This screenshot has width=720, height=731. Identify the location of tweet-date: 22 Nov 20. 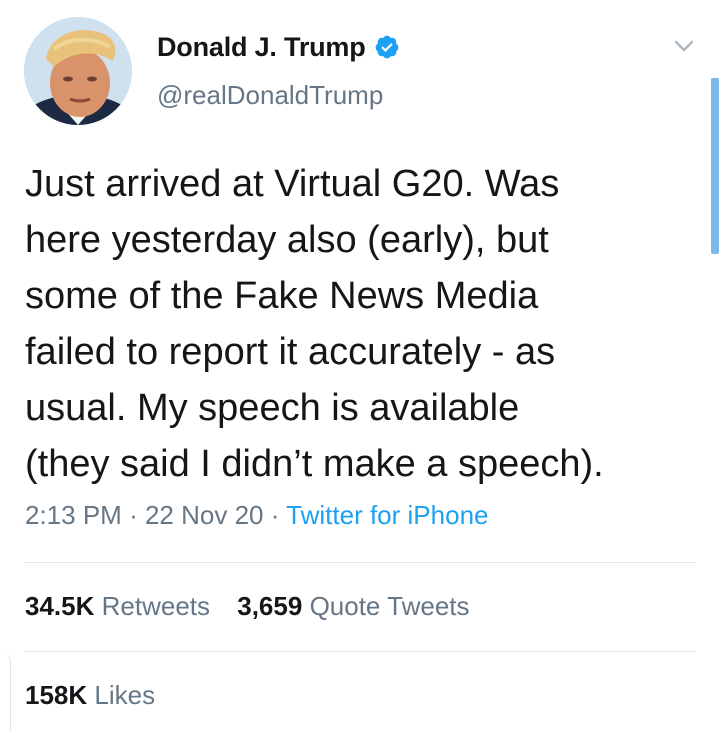
(204, 515).